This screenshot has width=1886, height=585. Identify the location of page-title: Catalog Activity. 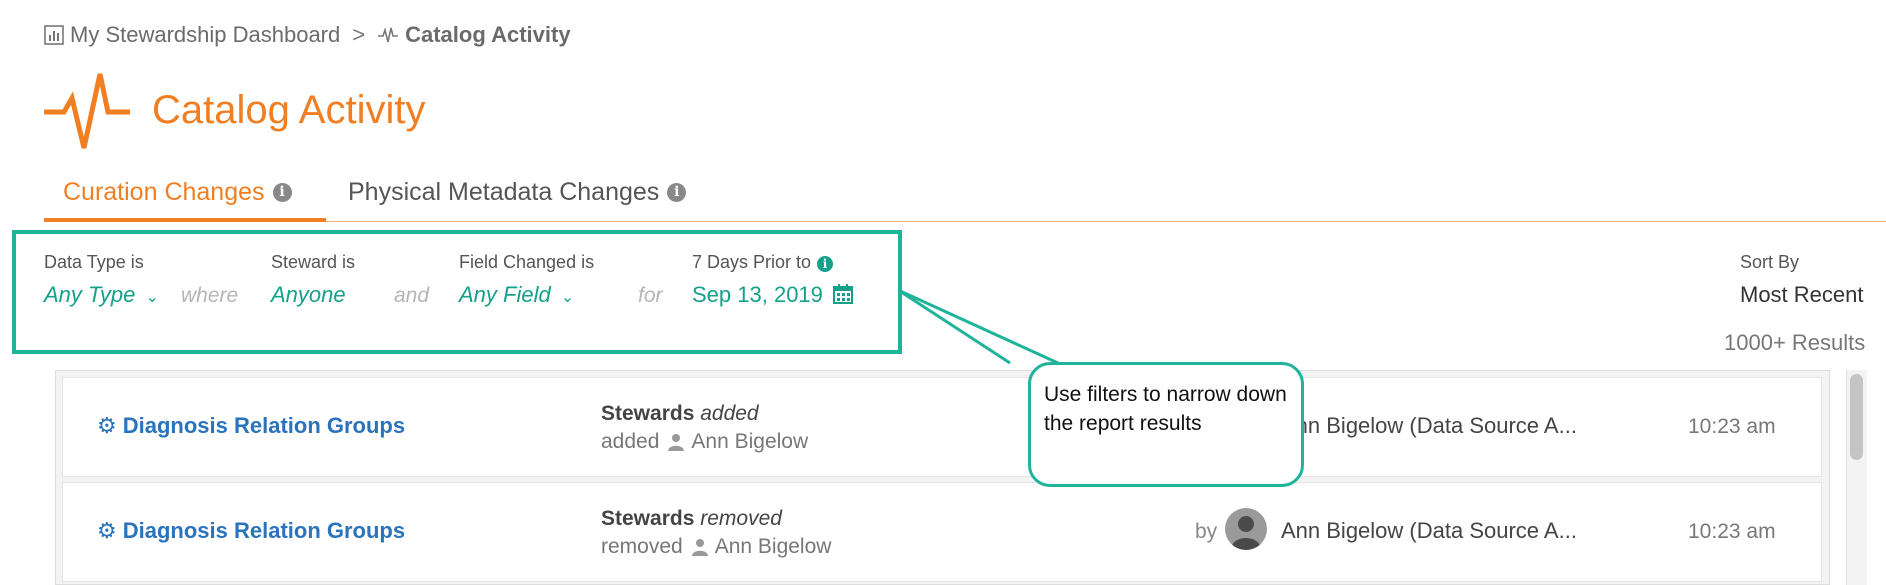
(289, 110).